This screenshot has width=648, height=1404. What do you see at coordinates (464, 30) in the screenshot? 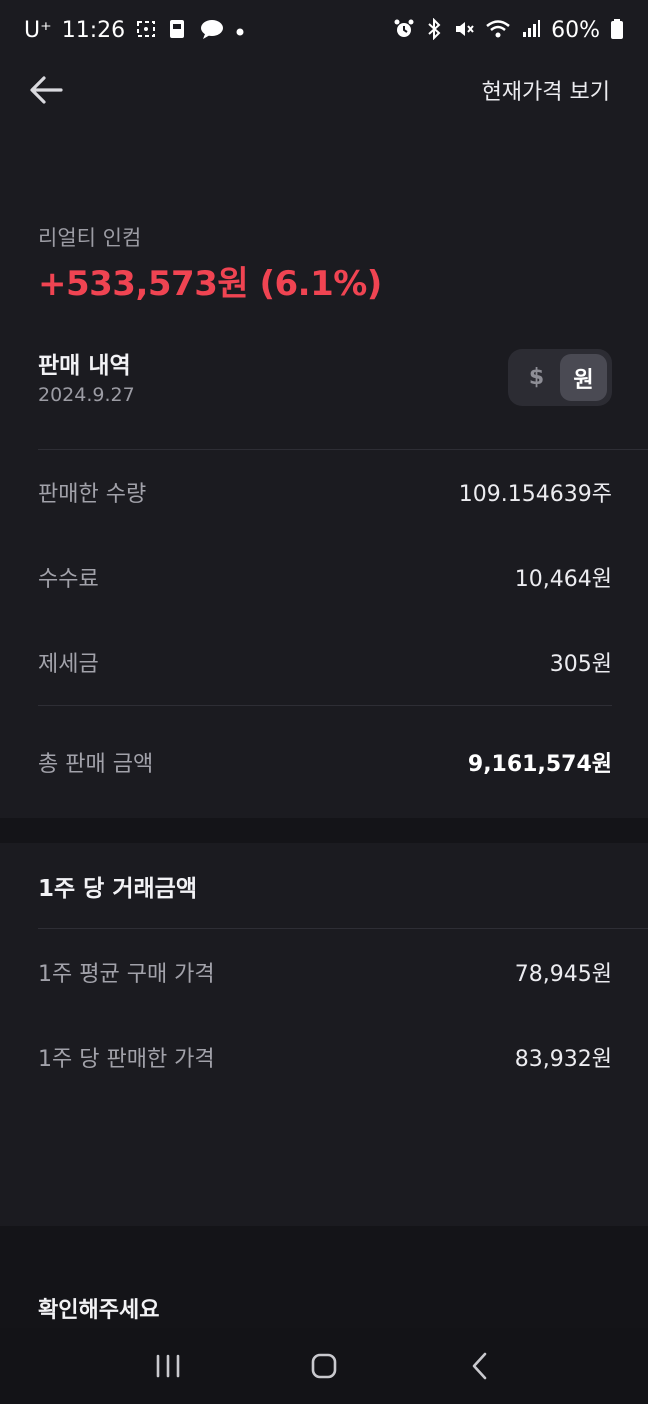
I see `mute-icon` at bounding box center [464, 30].